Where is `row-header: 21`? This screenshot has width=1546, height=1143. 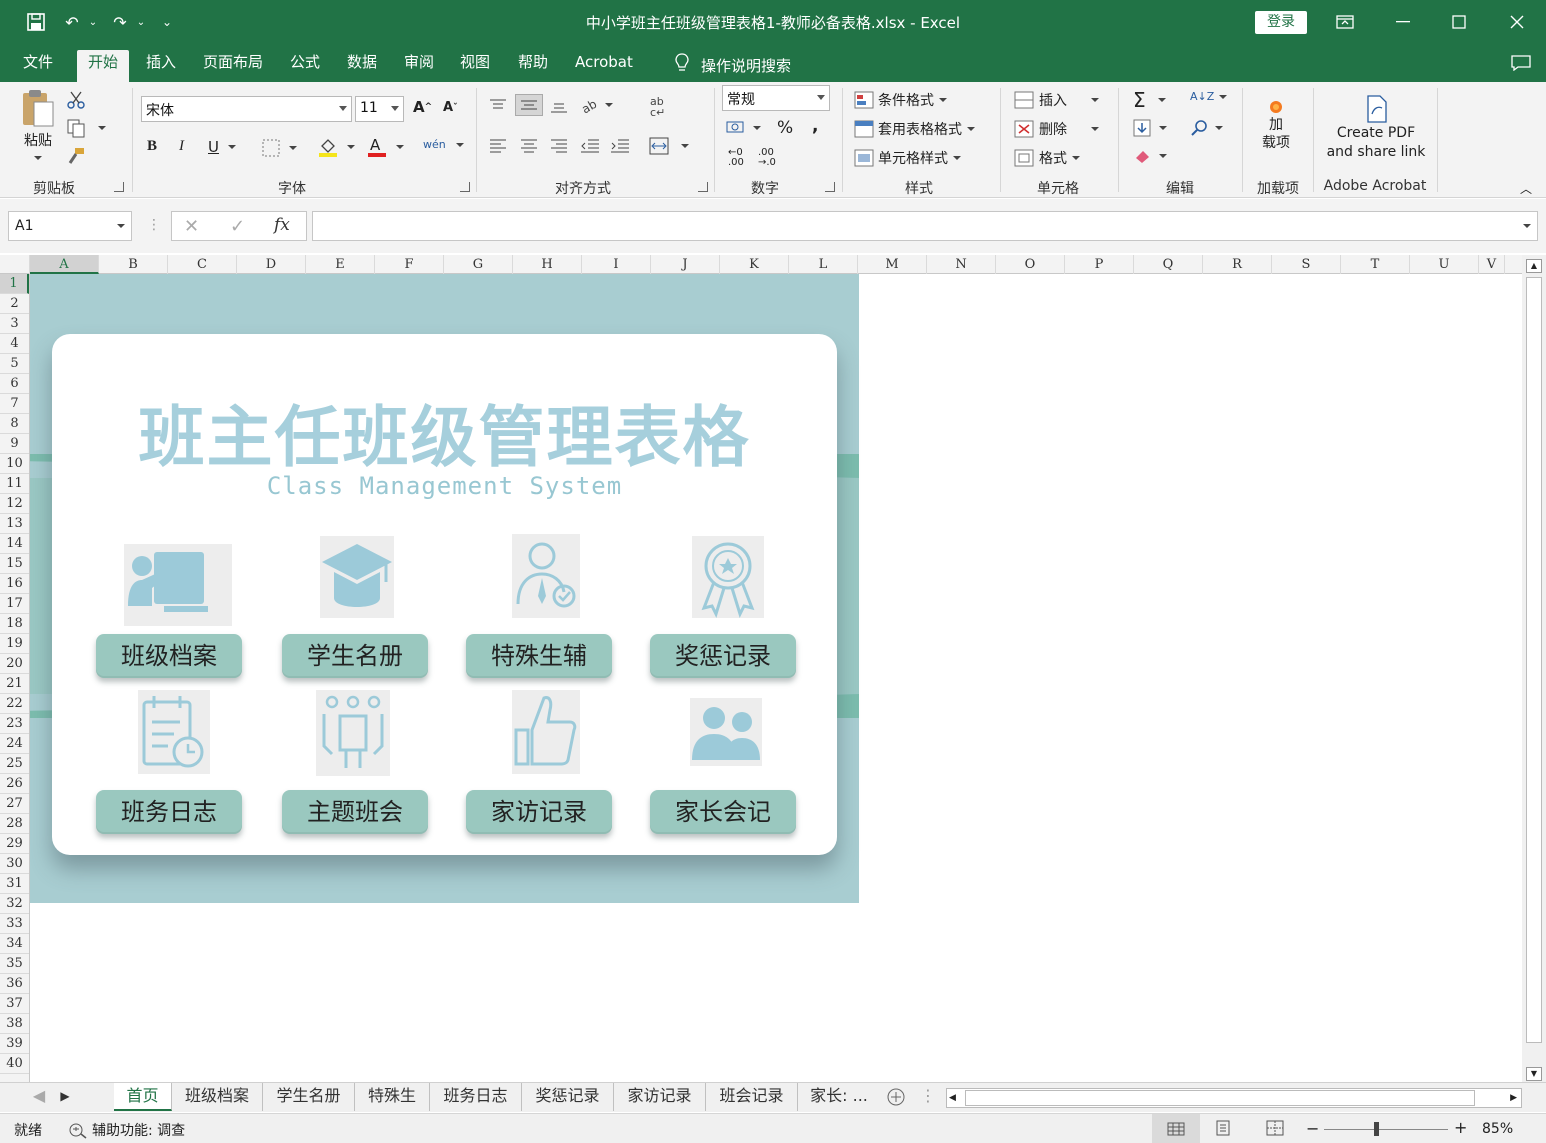 row-header: 21 is located at coordinates (14, 684).